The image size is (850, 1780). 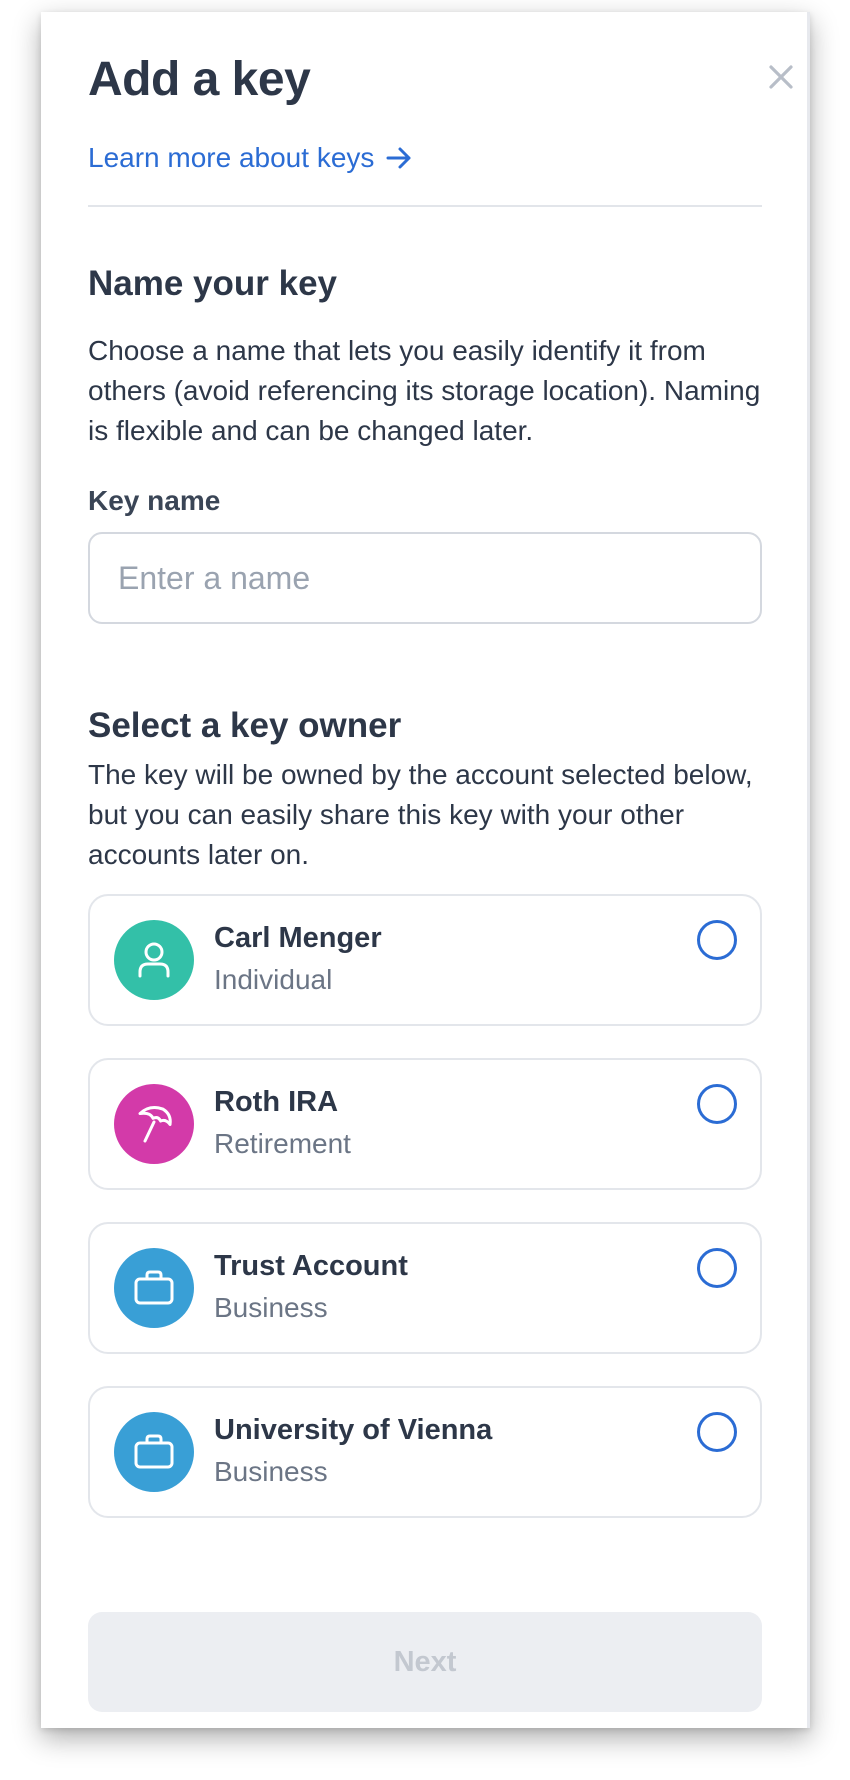 I want to click on header-divider, so click(x=425, y=206).